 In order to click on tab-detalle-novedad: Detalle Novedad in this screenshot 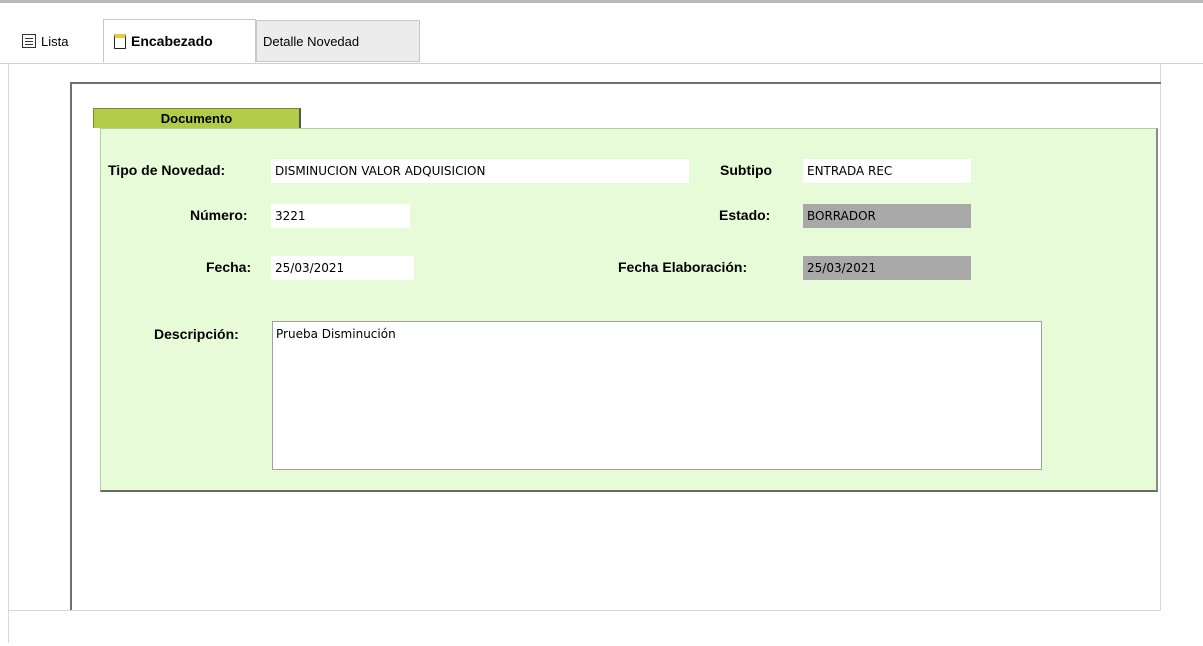, I will do `click(338, 41)`.